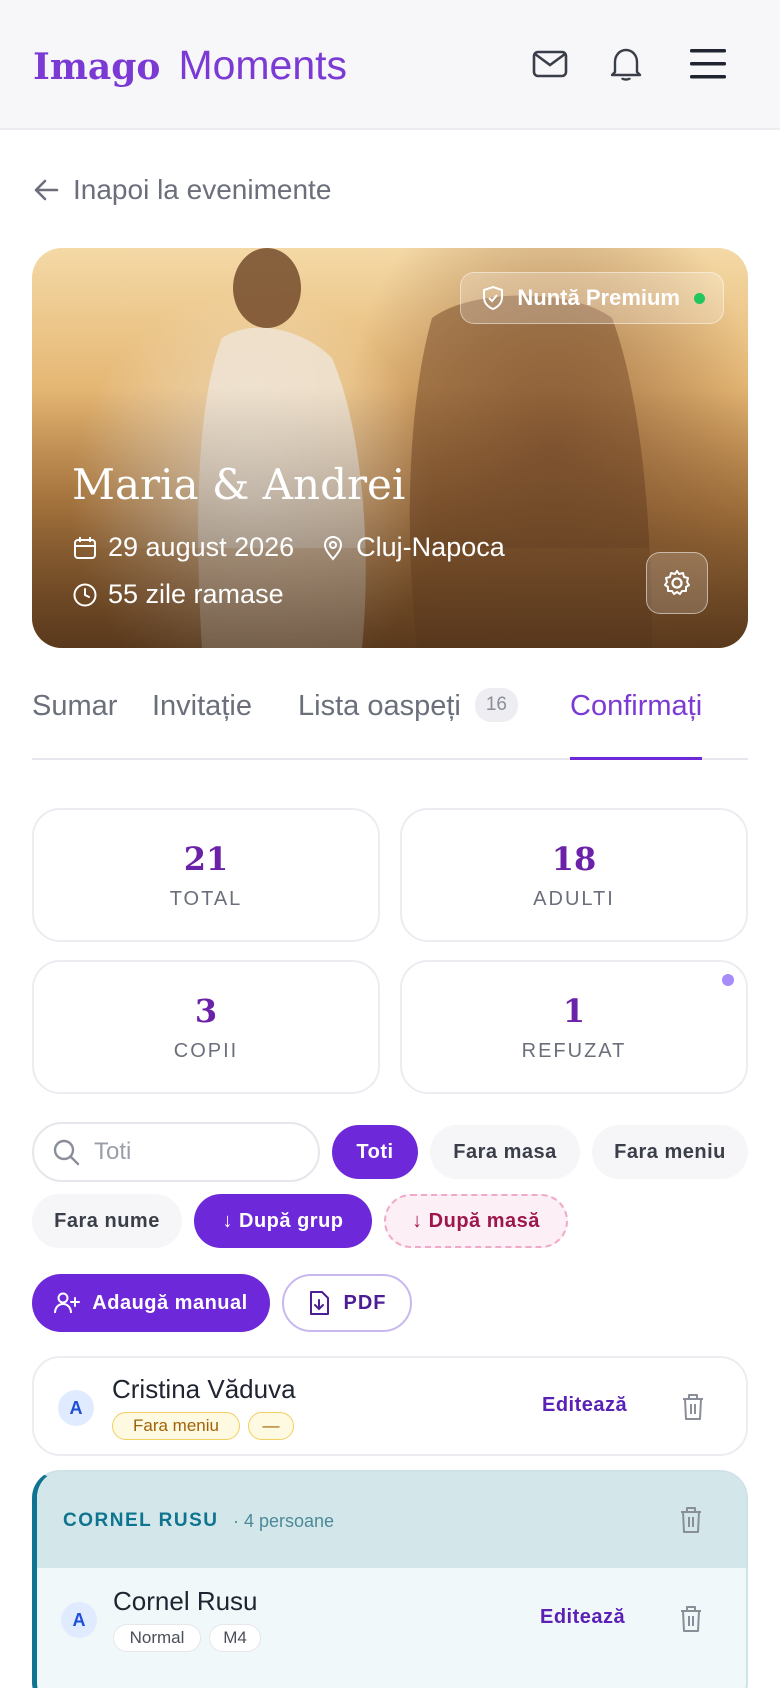 This screenshot has height=1688, width=780. I want to click on event-location: Cluj-Napoca, so click(430, 547).